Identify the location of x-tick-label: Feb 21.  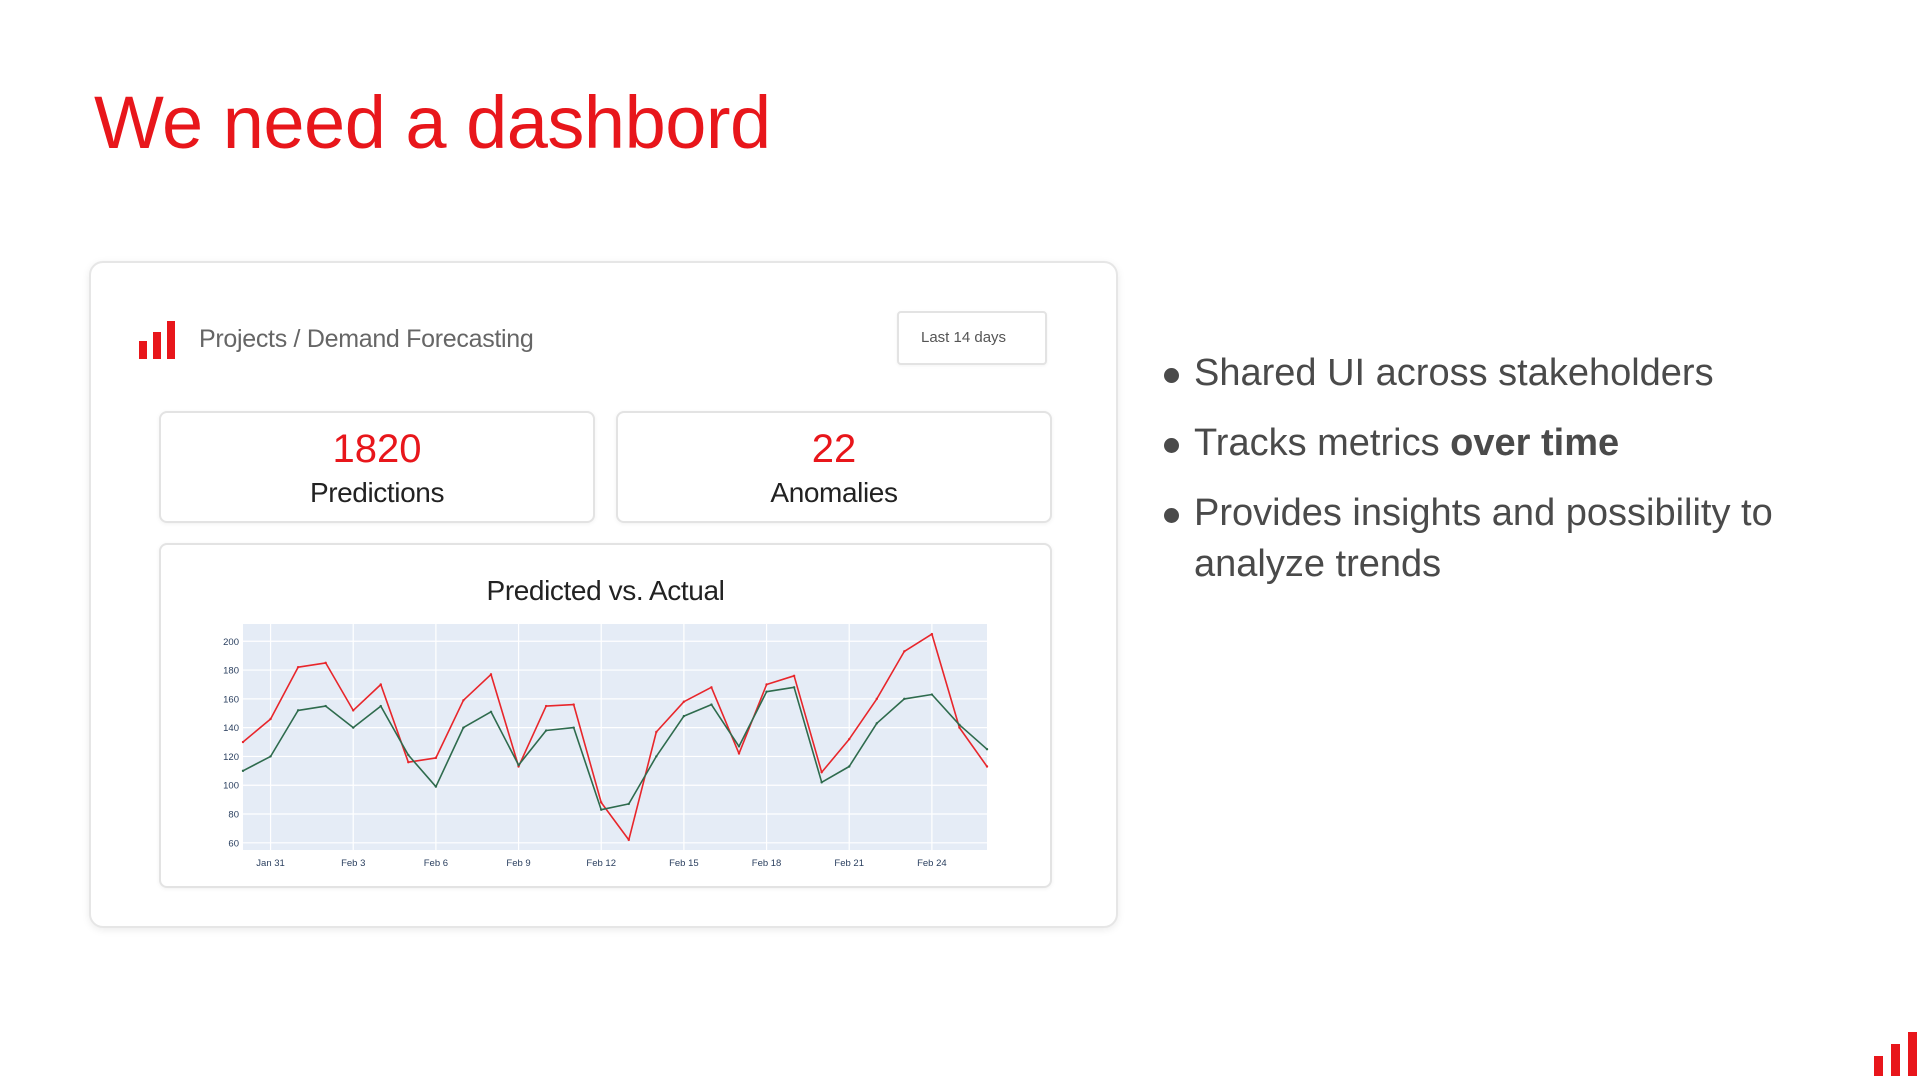
(849, 863).